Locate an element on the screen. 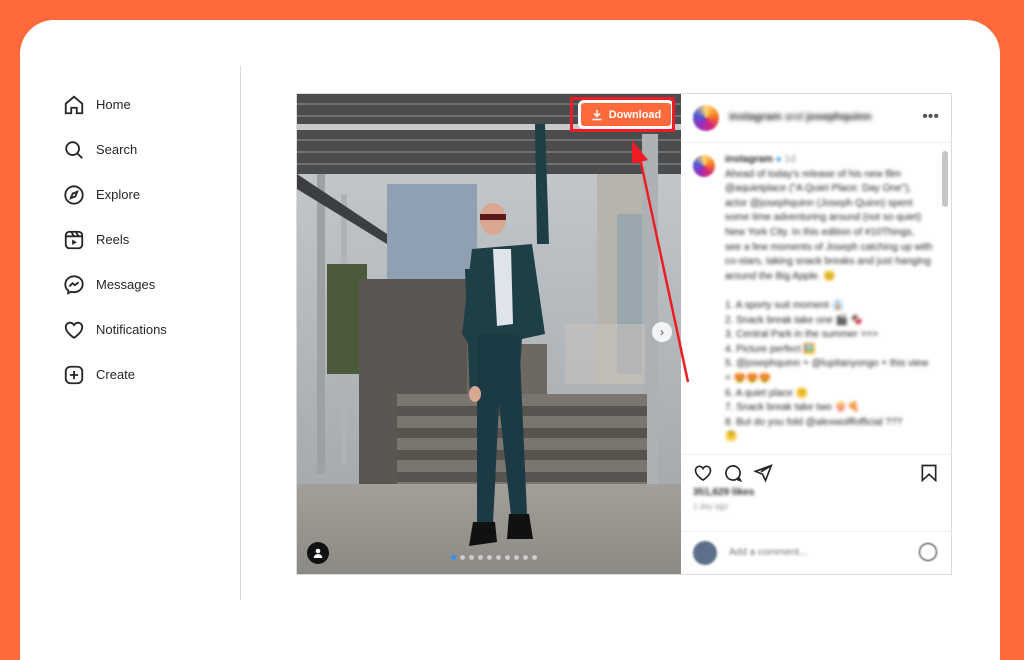 The image size is (1024, 660). sidebar-item-home: Home is located at coordinates (147, 104).